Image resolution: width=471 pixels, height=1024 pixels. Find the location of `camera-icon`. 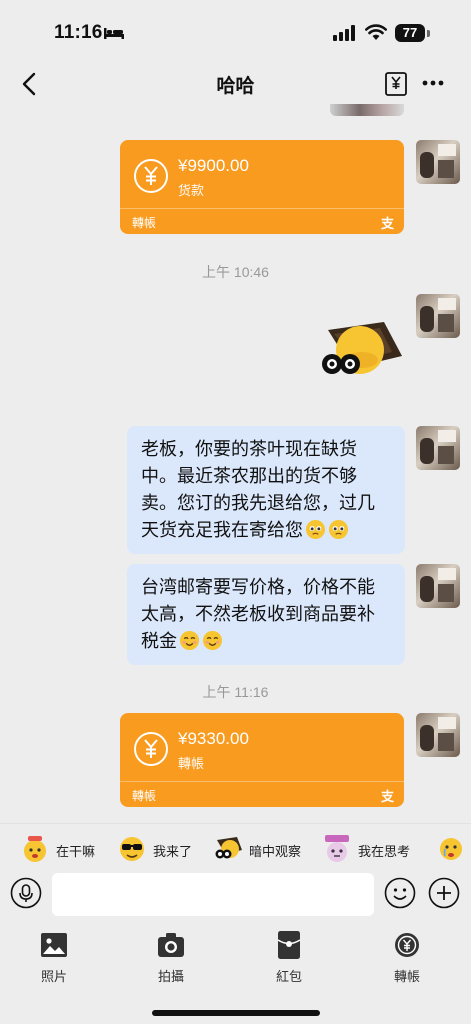

camera-icon is located at coordinates (171, 945).